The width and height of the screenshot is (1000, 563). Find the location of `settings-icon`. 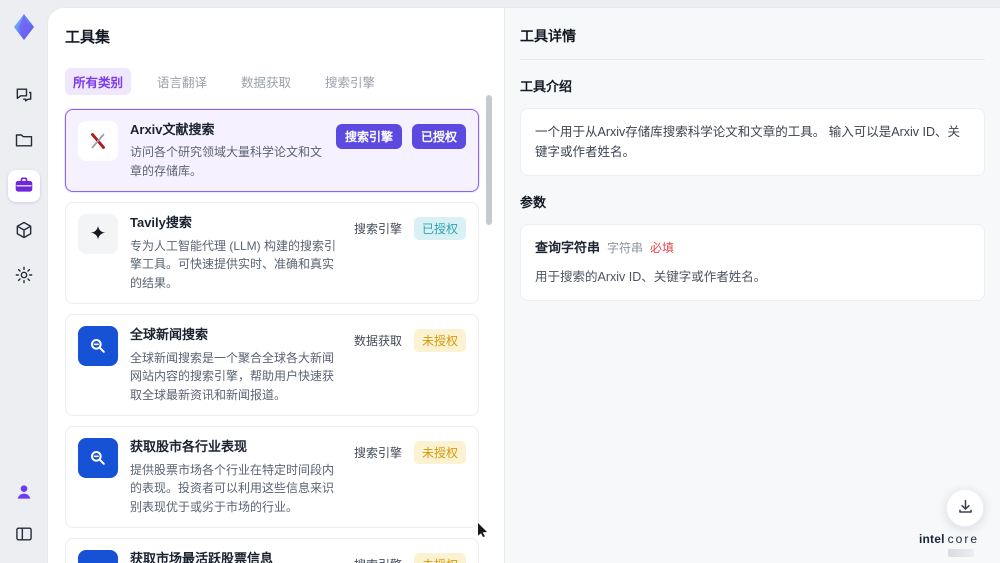

settings-icon is located at coordinates (24, 276).